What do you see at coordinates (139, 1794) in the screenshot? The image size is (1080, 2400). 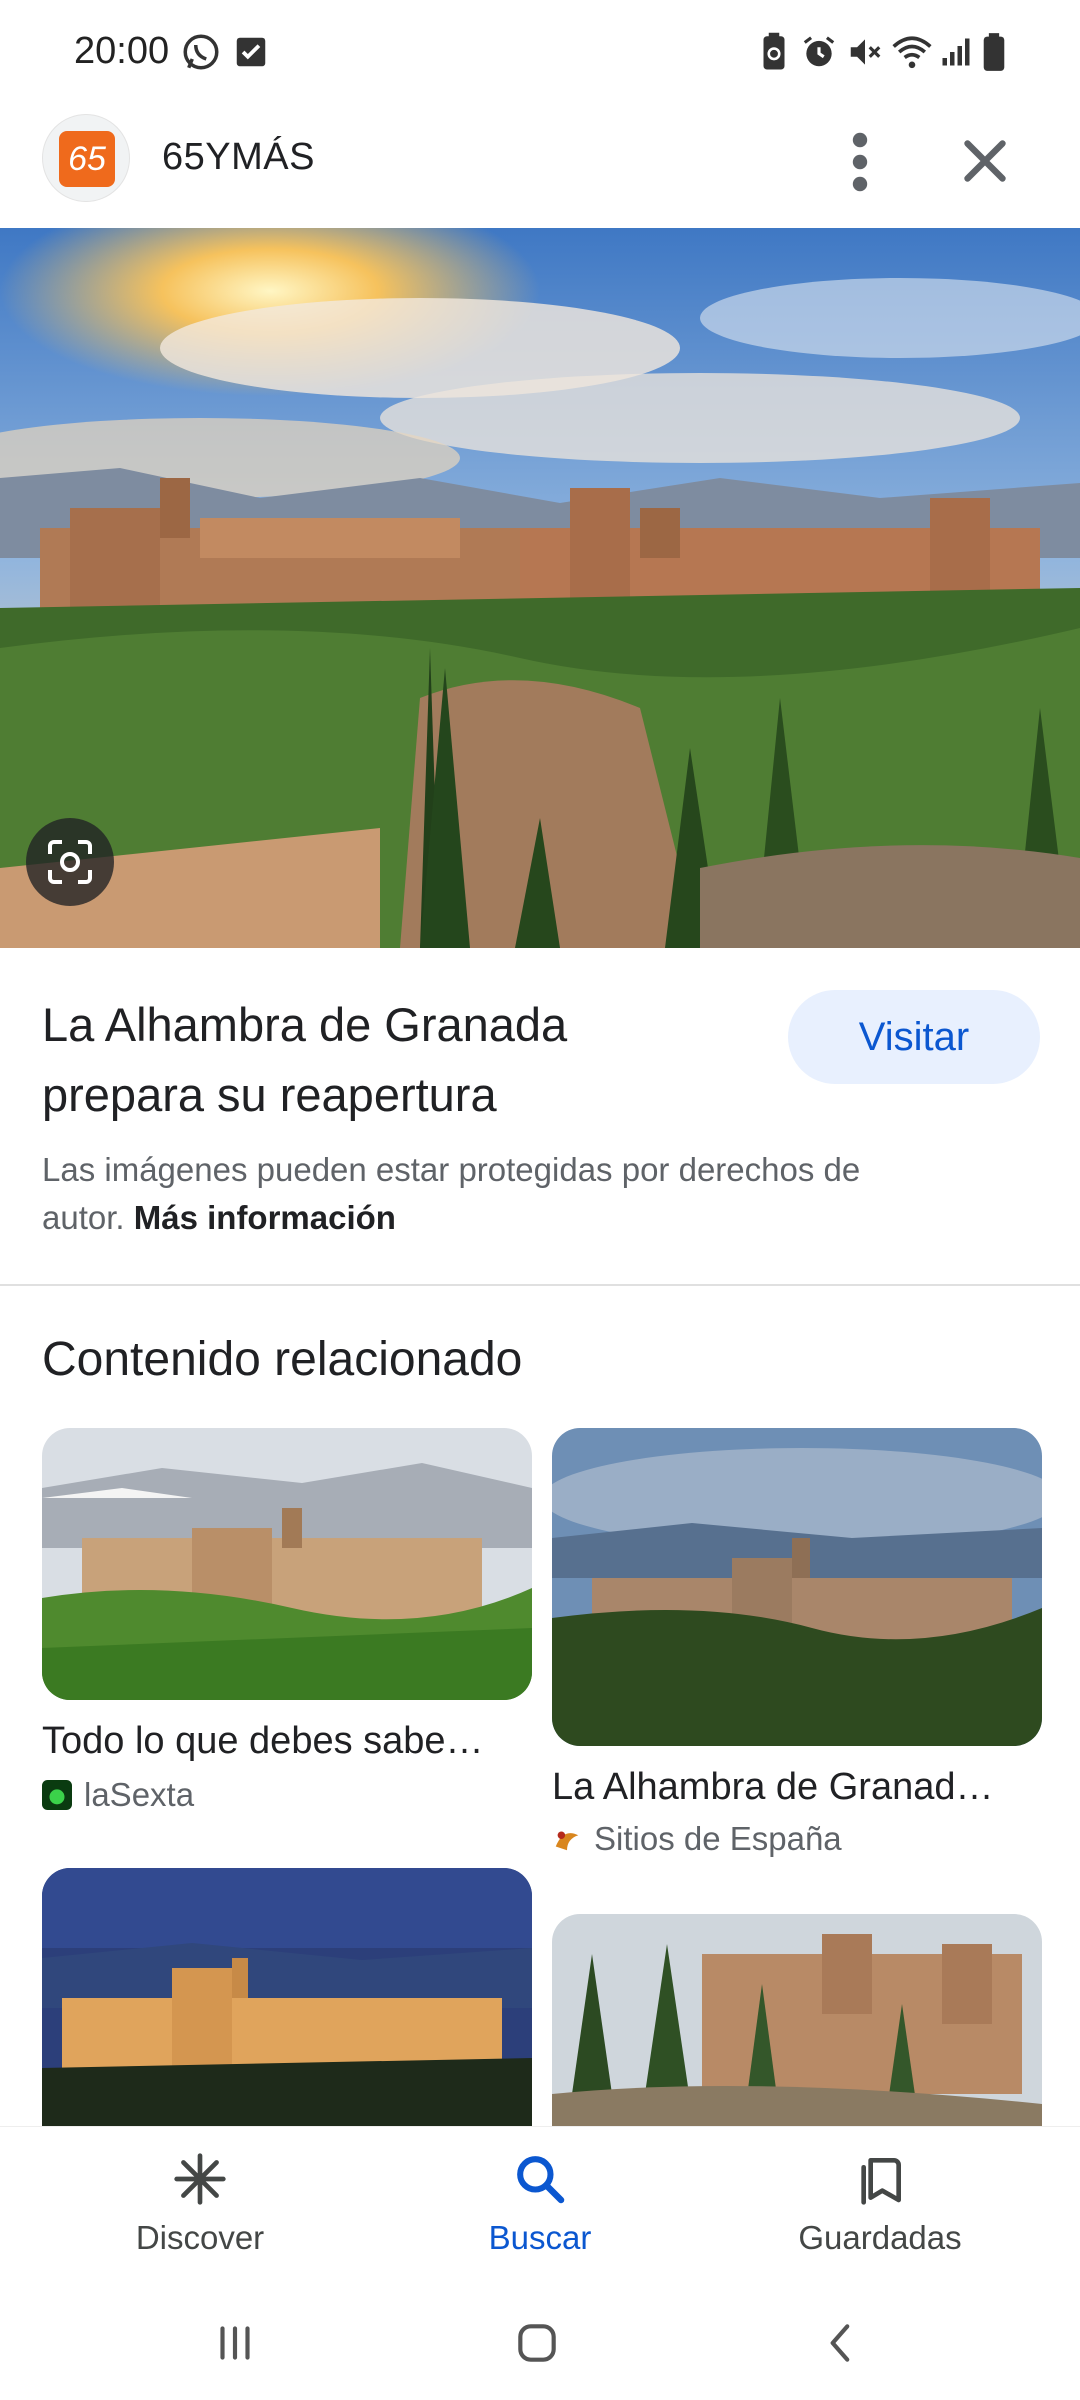 I see `related-card-source-label: laSexta` at bounding box center [139, 1794].